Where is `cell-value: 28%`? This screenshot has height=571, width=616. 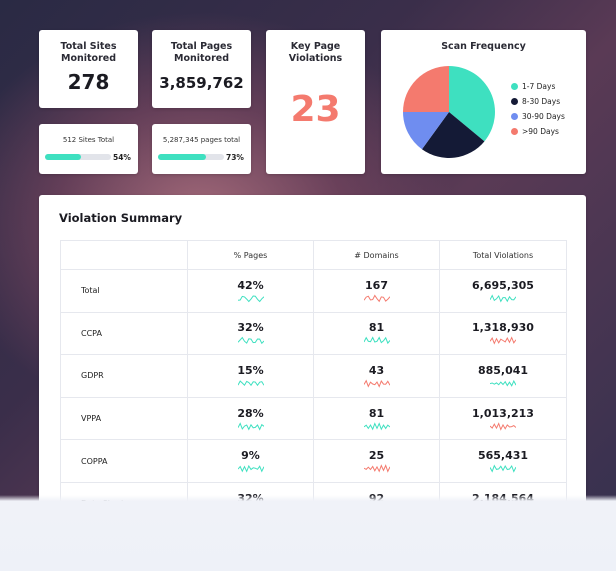
cell-value: 28% is located at coordinates (250, 413).